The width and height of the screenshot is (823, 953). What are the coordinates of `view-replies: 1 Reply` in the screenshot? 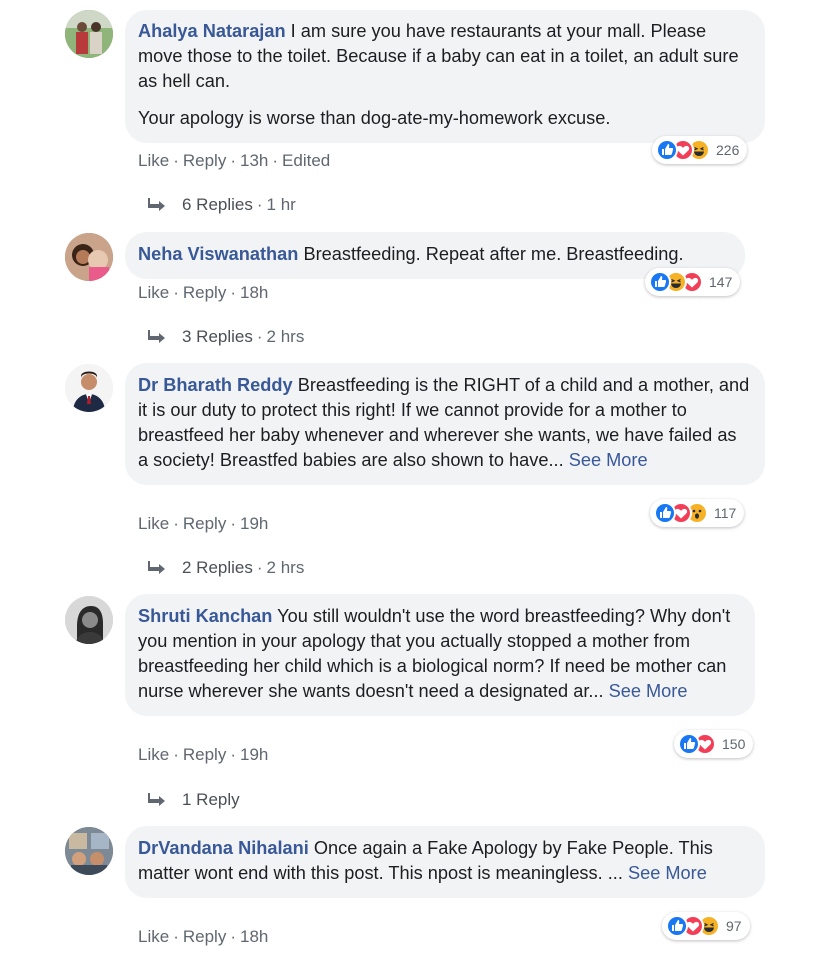 It's located at (194, 800).